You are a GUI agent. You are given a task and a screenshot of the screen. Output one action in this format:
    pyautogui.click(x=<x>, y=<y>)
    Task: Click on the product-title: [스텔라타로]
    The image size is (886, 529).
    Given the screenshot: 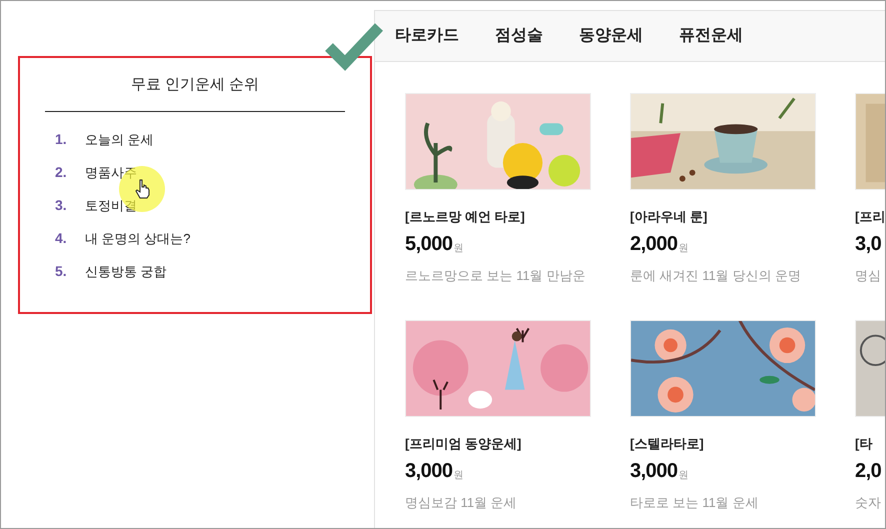 What is the action you would take?
    pyautogui.click(x=723, y=444)
    